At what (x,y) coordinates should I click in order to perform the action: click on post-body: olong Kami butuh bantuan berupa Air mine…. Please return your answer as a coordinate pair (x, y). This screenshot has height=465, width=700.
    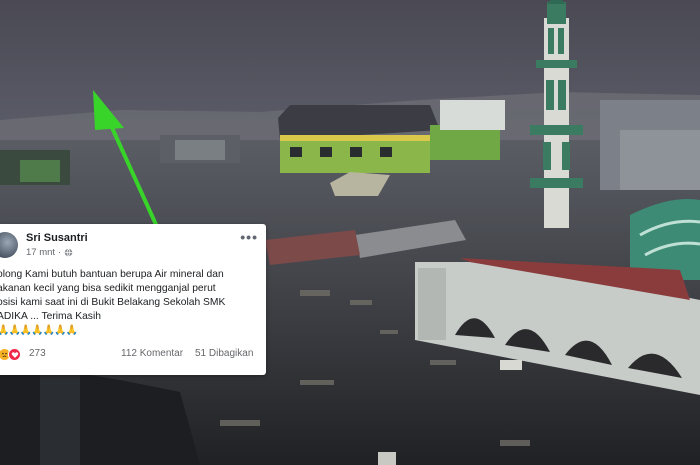
    Looking at the image, I should click on (113, 295).